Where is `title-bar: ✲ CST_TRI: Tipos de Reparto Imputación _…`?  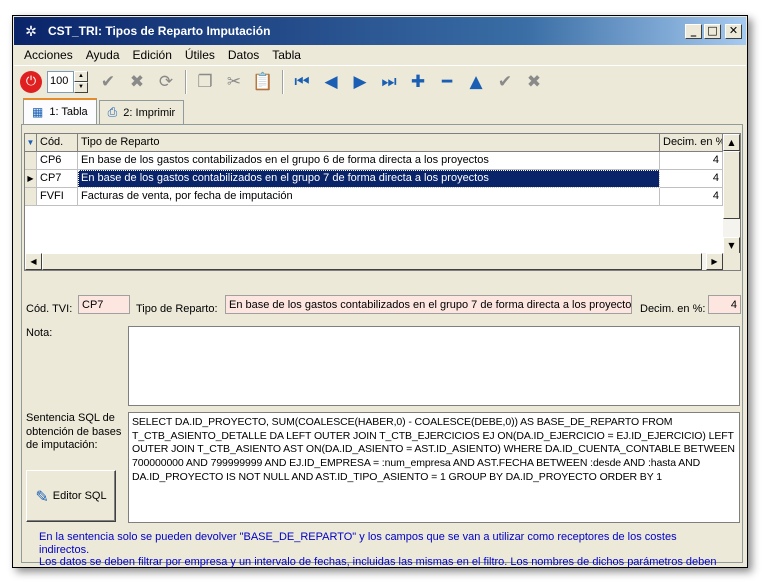 title-bar: ✲ CST_TRI: Tipos de Reparto Imputación _… is located at coordinates (380, 31).